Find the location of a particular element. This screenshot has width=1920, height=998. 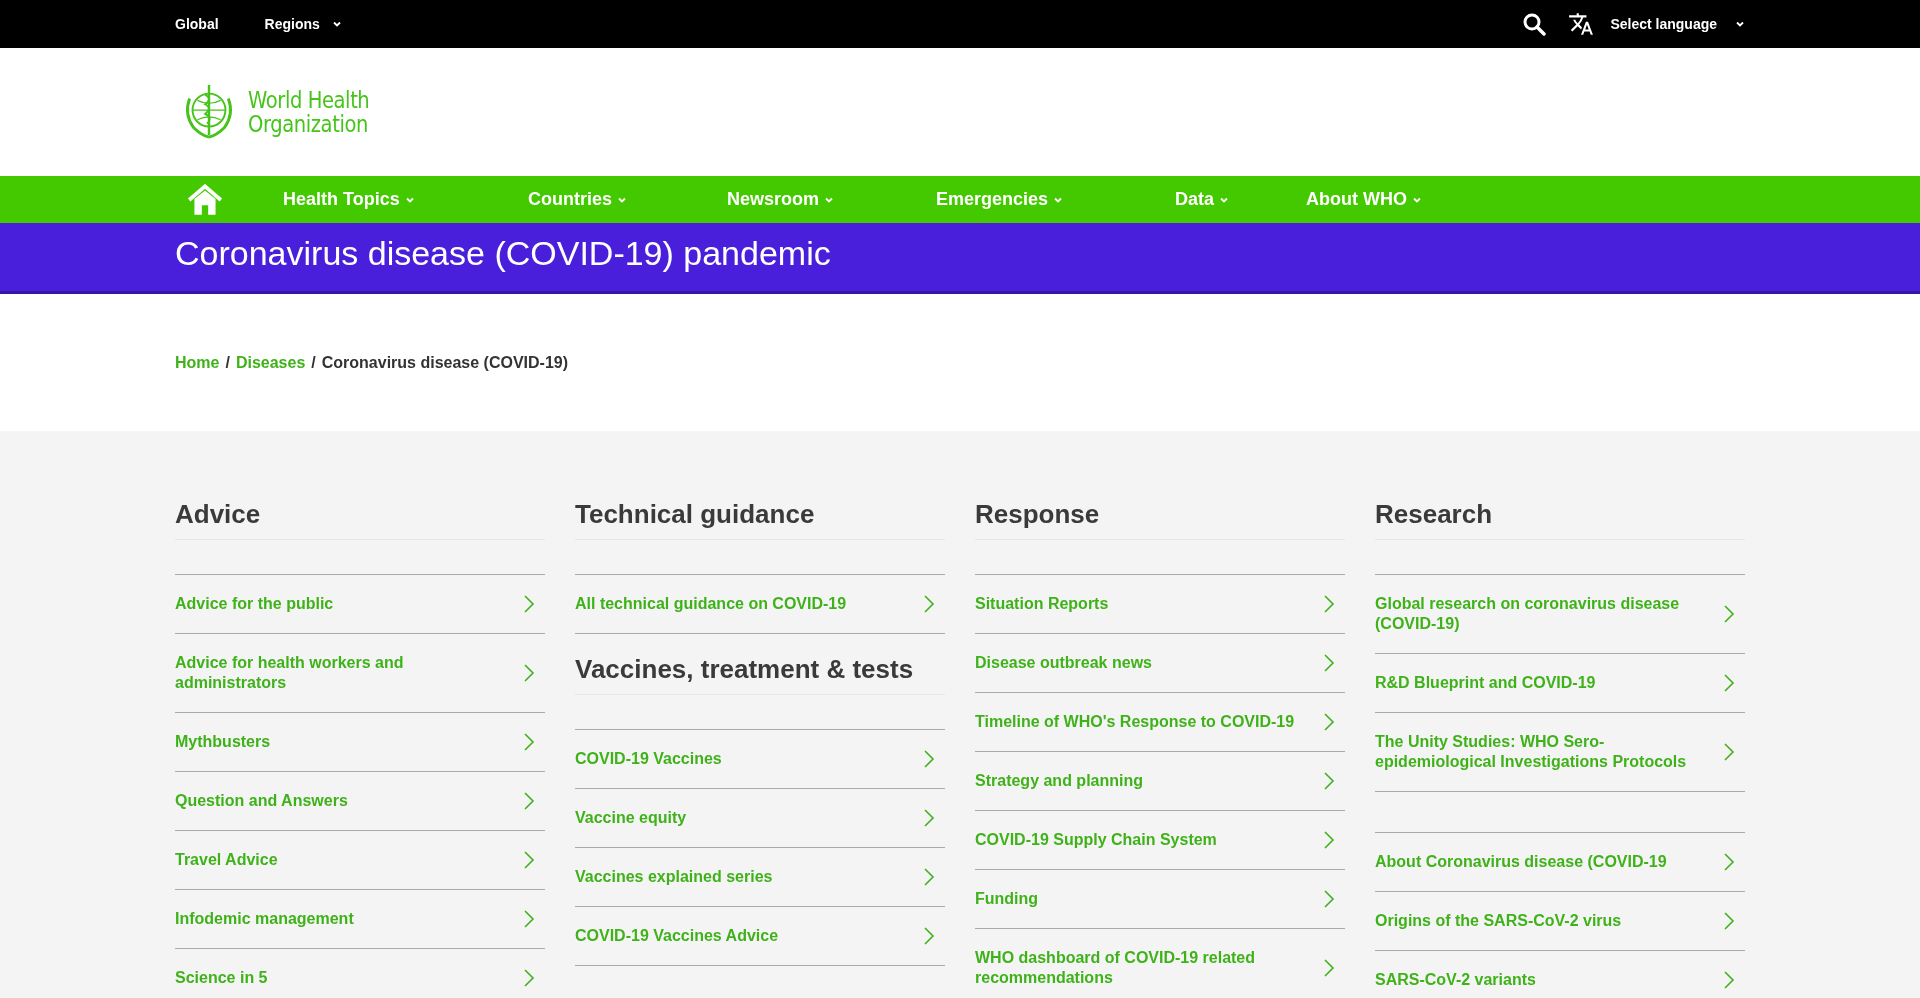

nav-item: Emergencies is located at coordinates (1000, 199).